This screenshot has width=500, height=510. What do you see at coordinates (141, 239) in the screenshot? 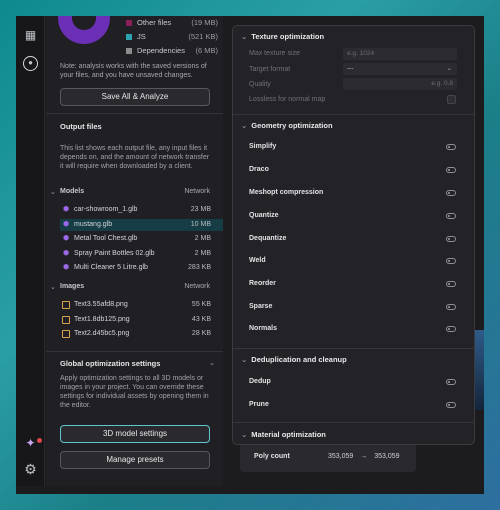
I see `model-row: ⬢ Metal Tool Chest.glb 2 MB` at bounding box center [141, 239].